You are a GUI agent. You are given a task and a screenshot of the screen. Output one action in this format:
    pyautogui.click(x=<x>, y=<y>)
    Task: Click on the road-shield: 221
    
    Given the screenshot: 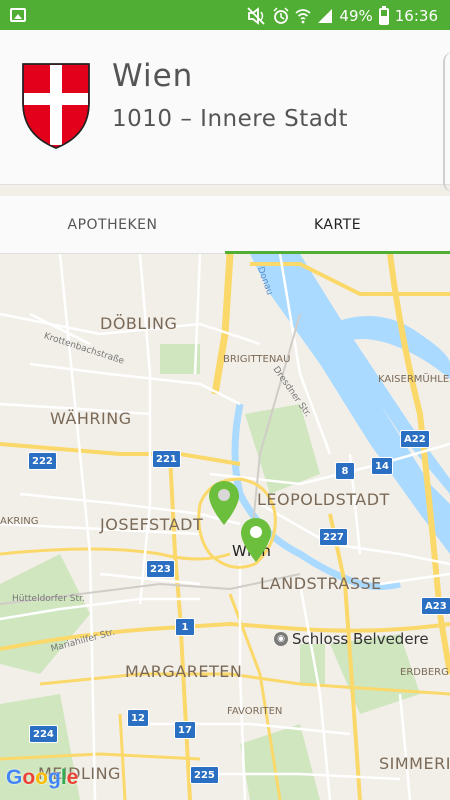 What is the action you would take?
    pyautogui.click(x=166, y=459)
    